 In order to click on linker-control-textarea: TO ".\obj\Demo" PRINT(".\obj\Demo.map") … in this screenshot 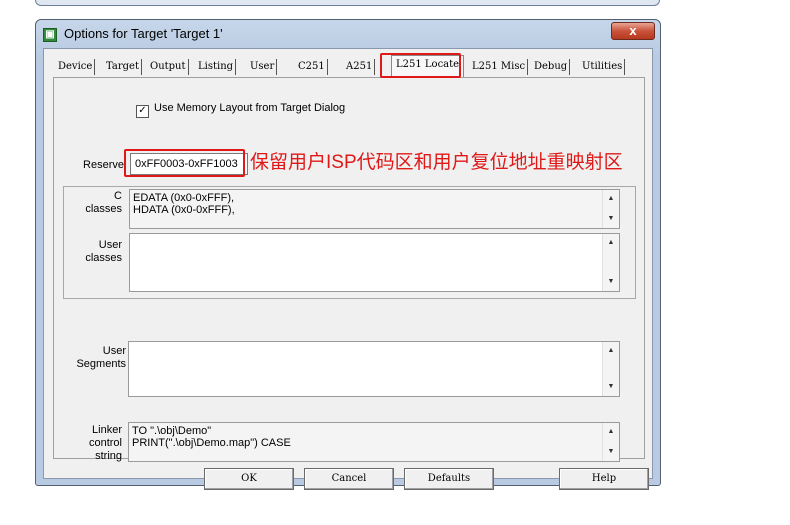, I will do `click(374, 442)`.